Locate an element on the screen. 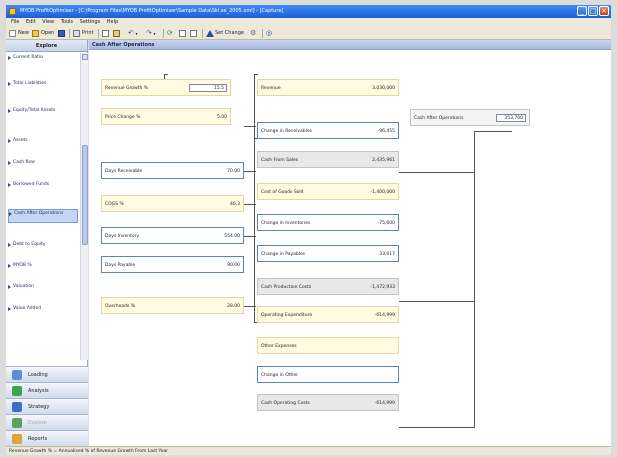 The image size is (617, 457). menu-edit: Edit is located at coordinates (31, 22).